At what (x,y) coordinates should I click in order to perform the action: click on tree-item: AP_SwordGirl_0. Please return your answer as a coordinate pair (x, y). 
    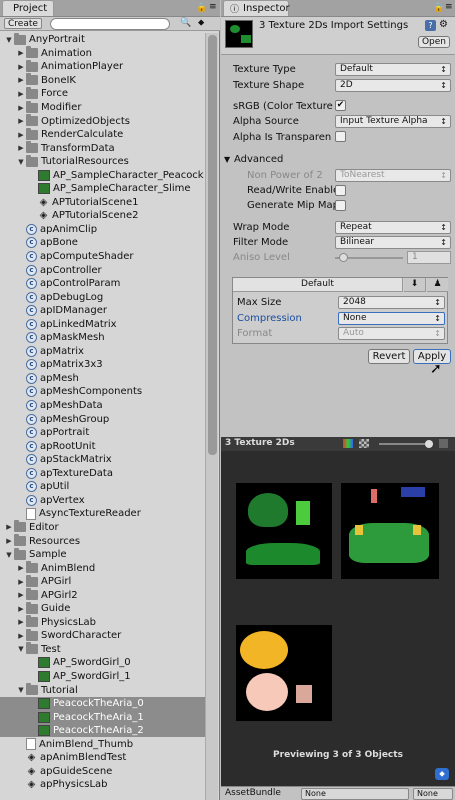
    Looking at the image, I should click on (102, 663).